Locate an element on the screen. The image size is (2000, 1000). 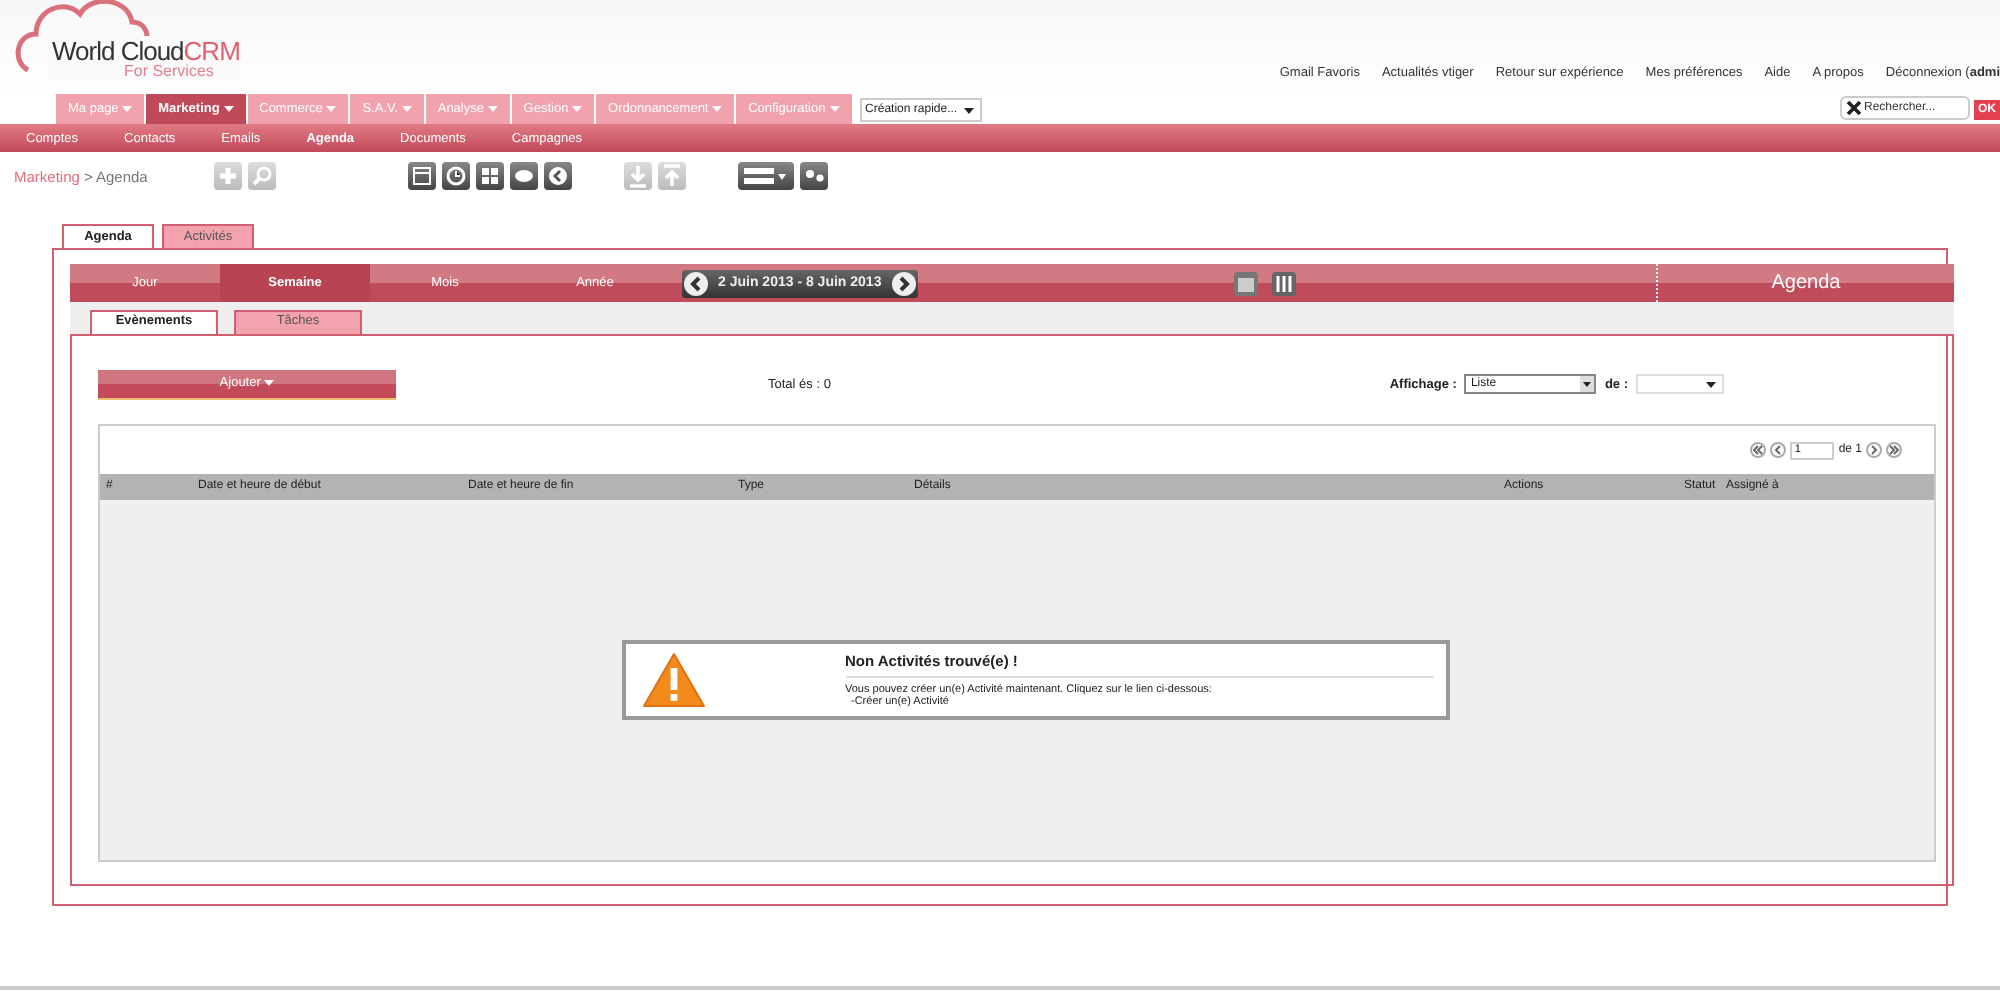
previous-page-icon is located at coordinates (1778, 450).